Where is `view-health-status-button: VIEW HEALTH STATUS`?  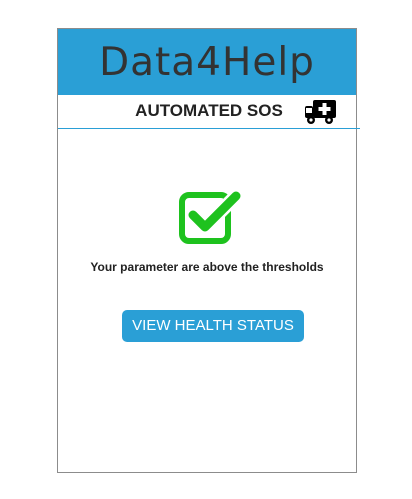
view-health-status-button: VIEW HEALTH STATUS is located at coordinates (213, 326).